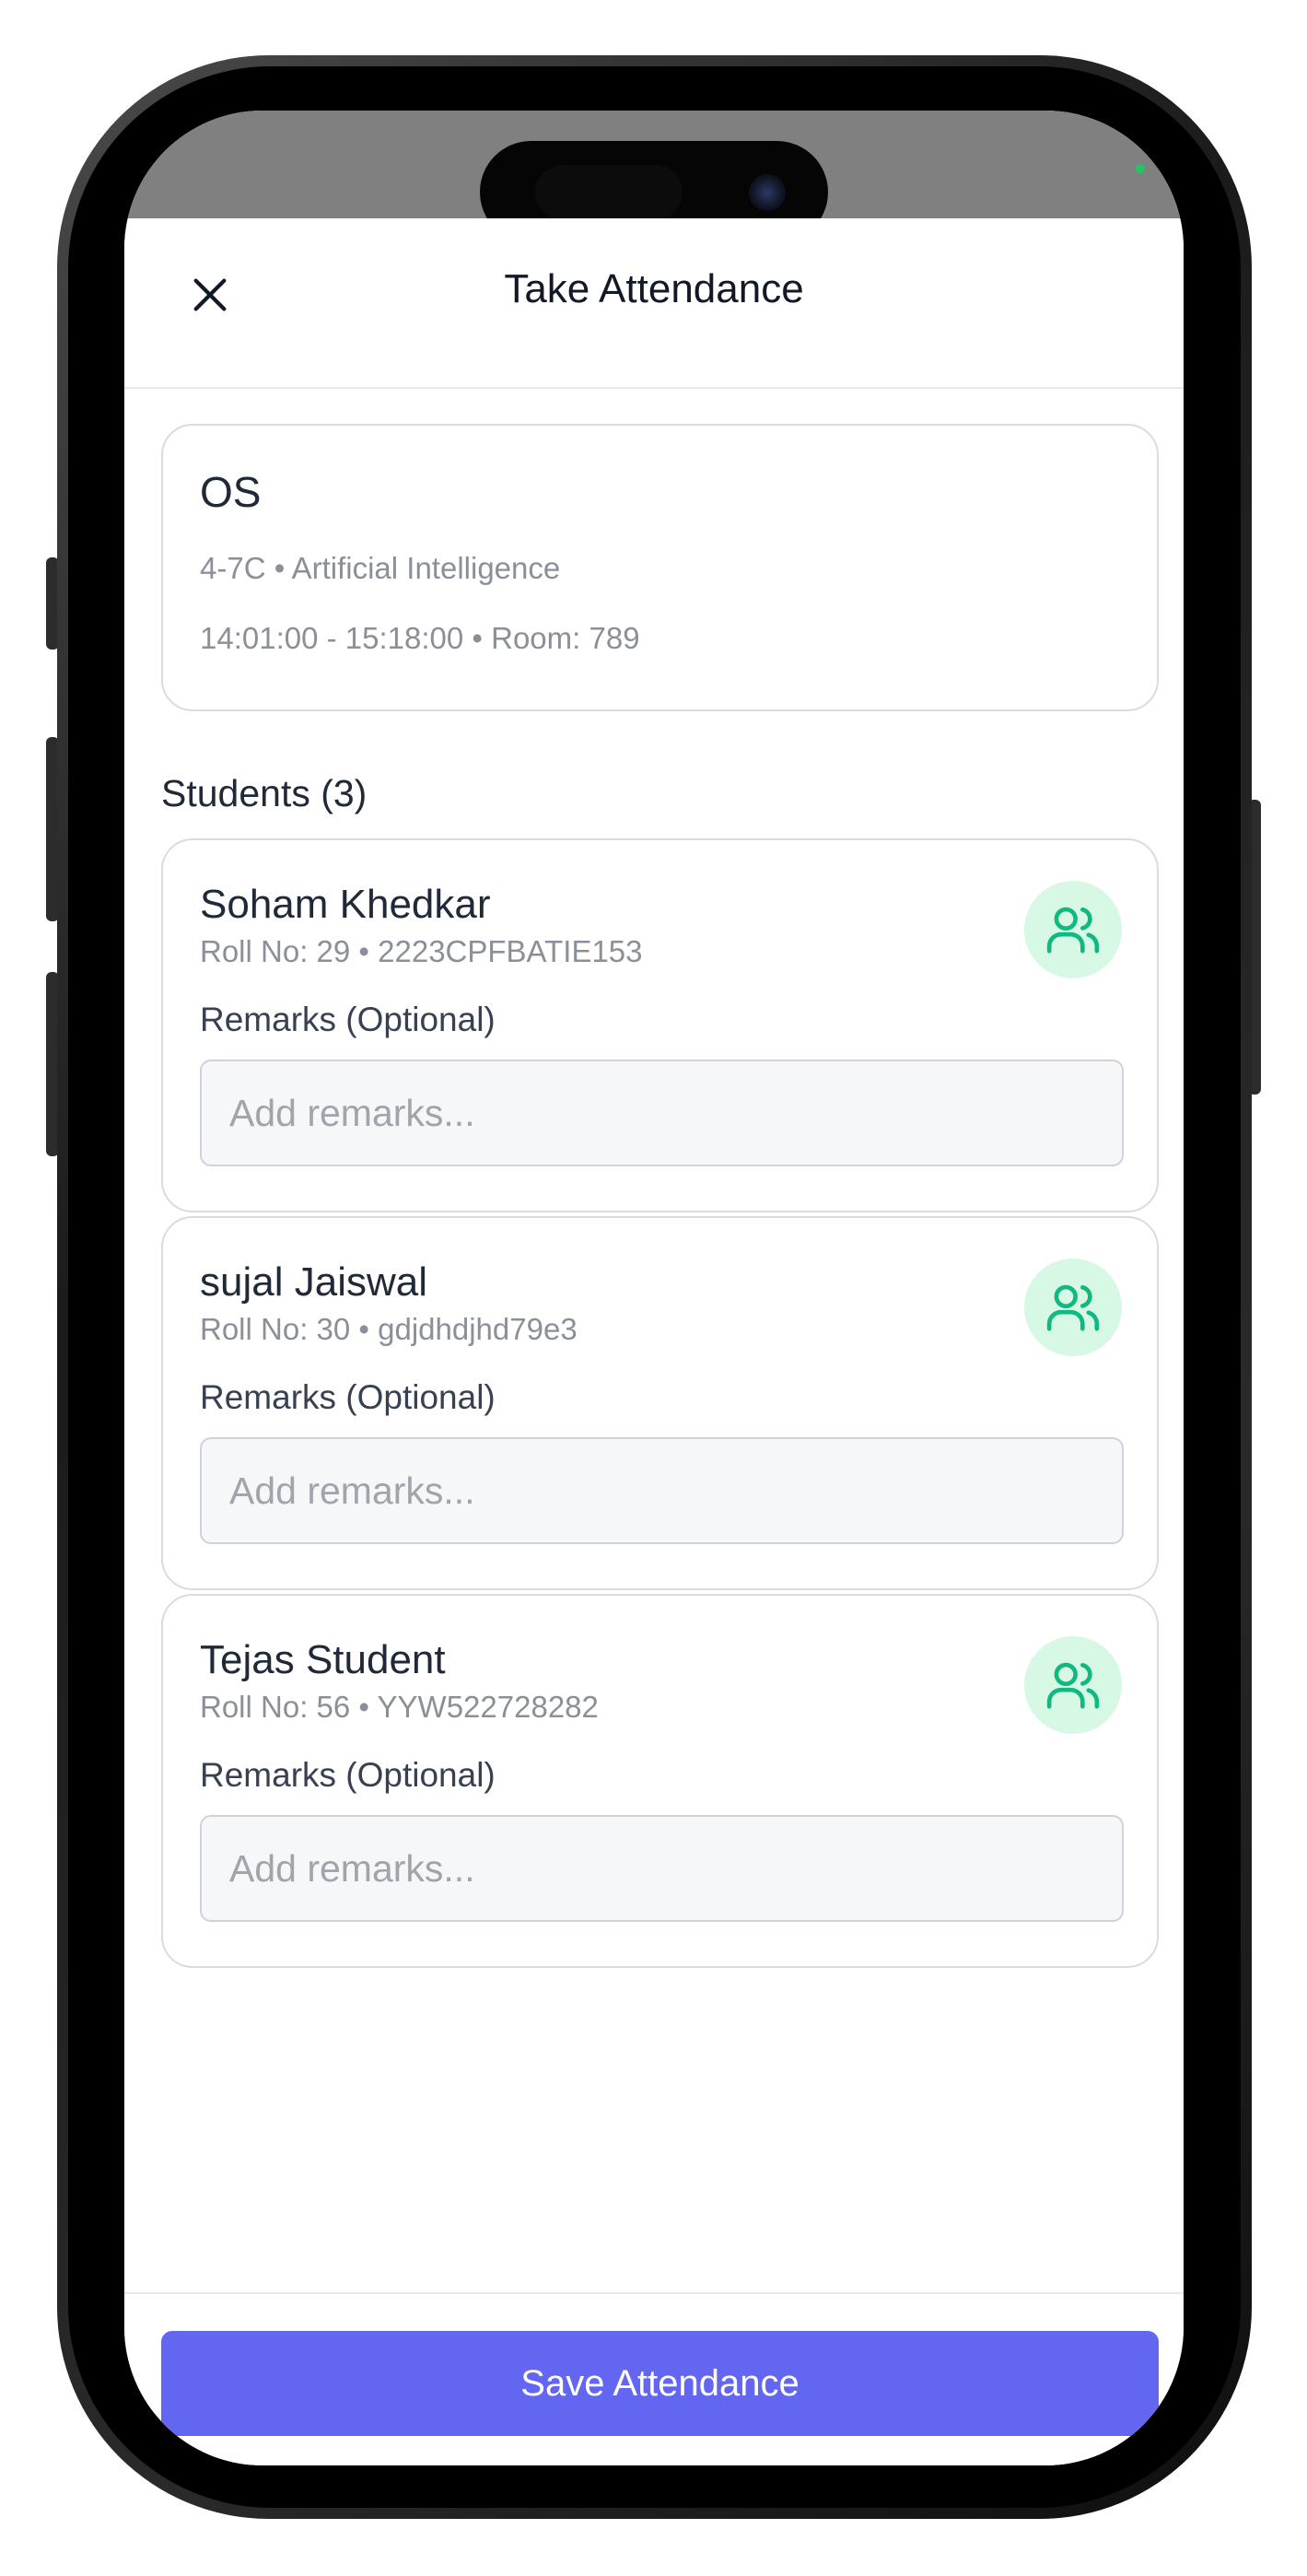 The width and height of the screenshot is (1307, 2576). What do you see at coordinates (323, 1659) in the screenshot?
I see `student-name: Tejas Student` at bounding box center [323, 1659].